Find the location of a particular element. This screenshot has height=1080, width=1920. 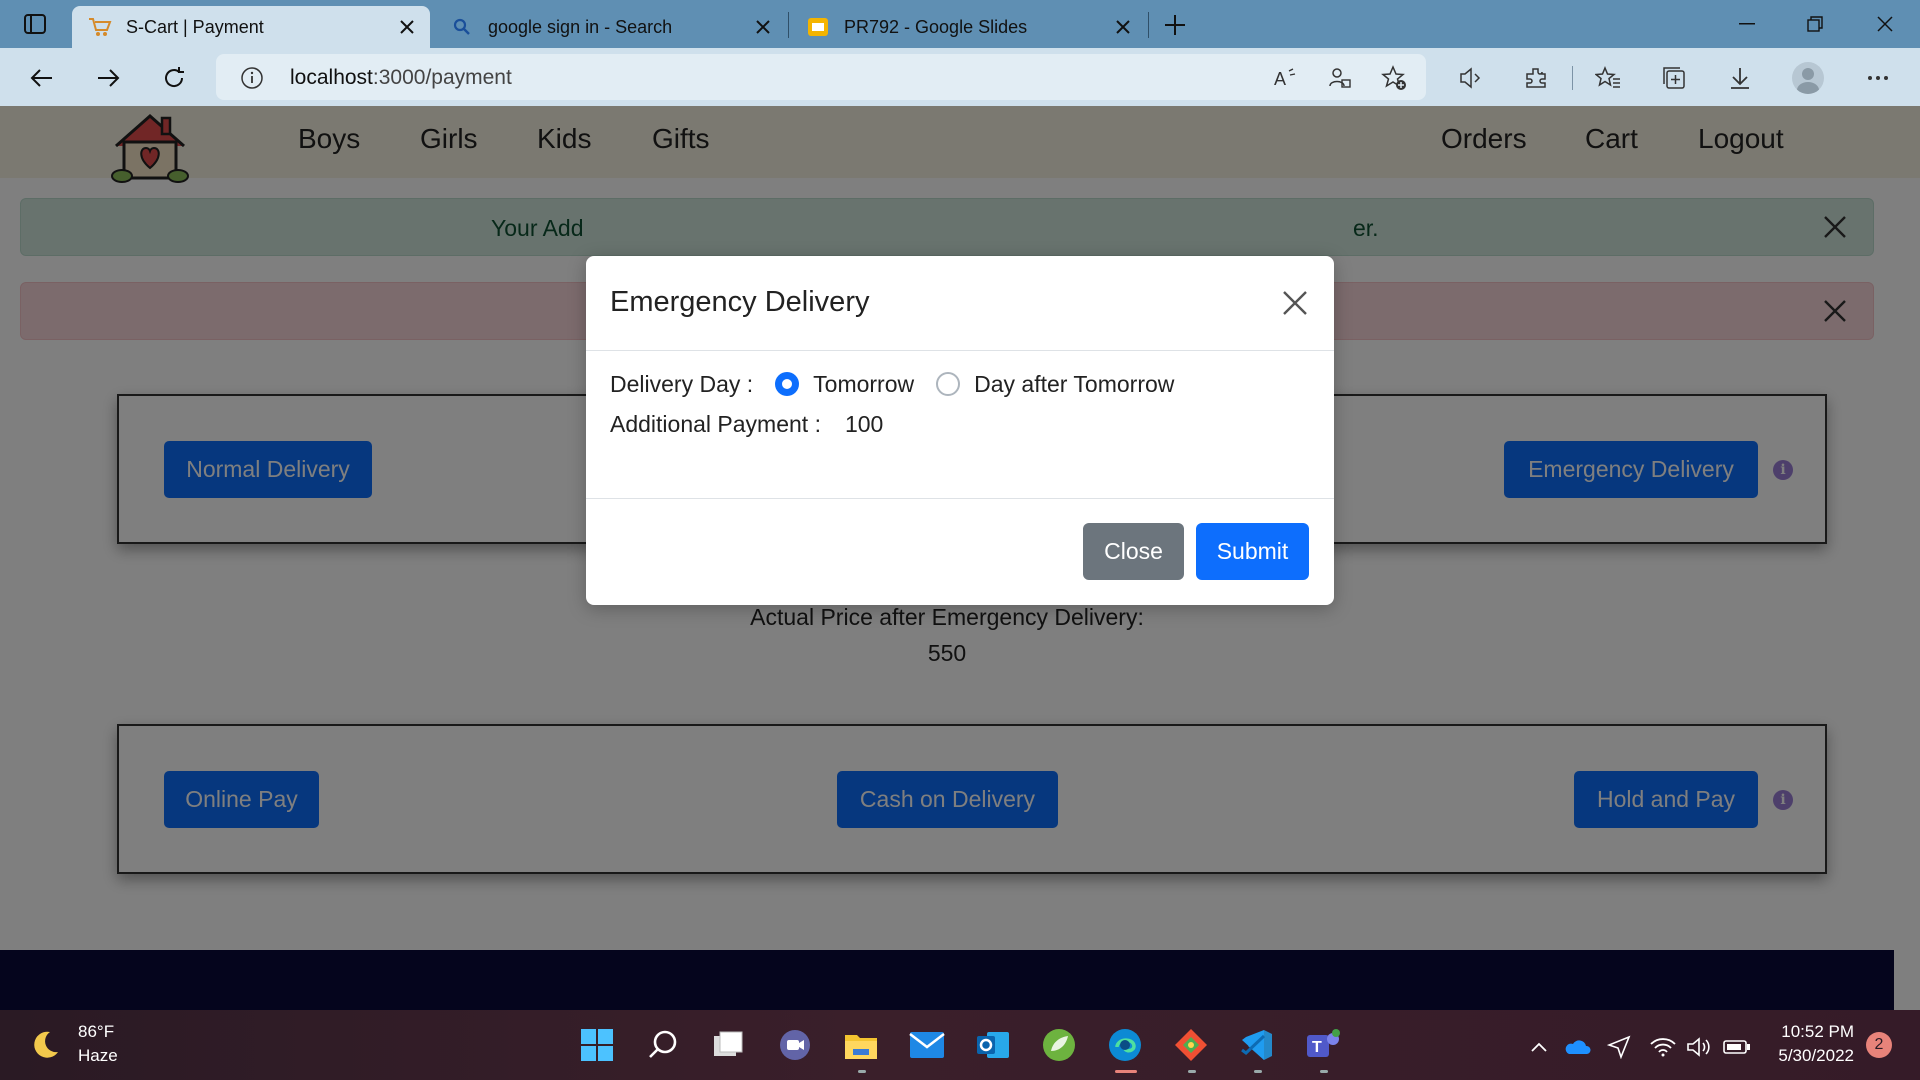

slides-favicon-icon is located at coordinates (818, 27).